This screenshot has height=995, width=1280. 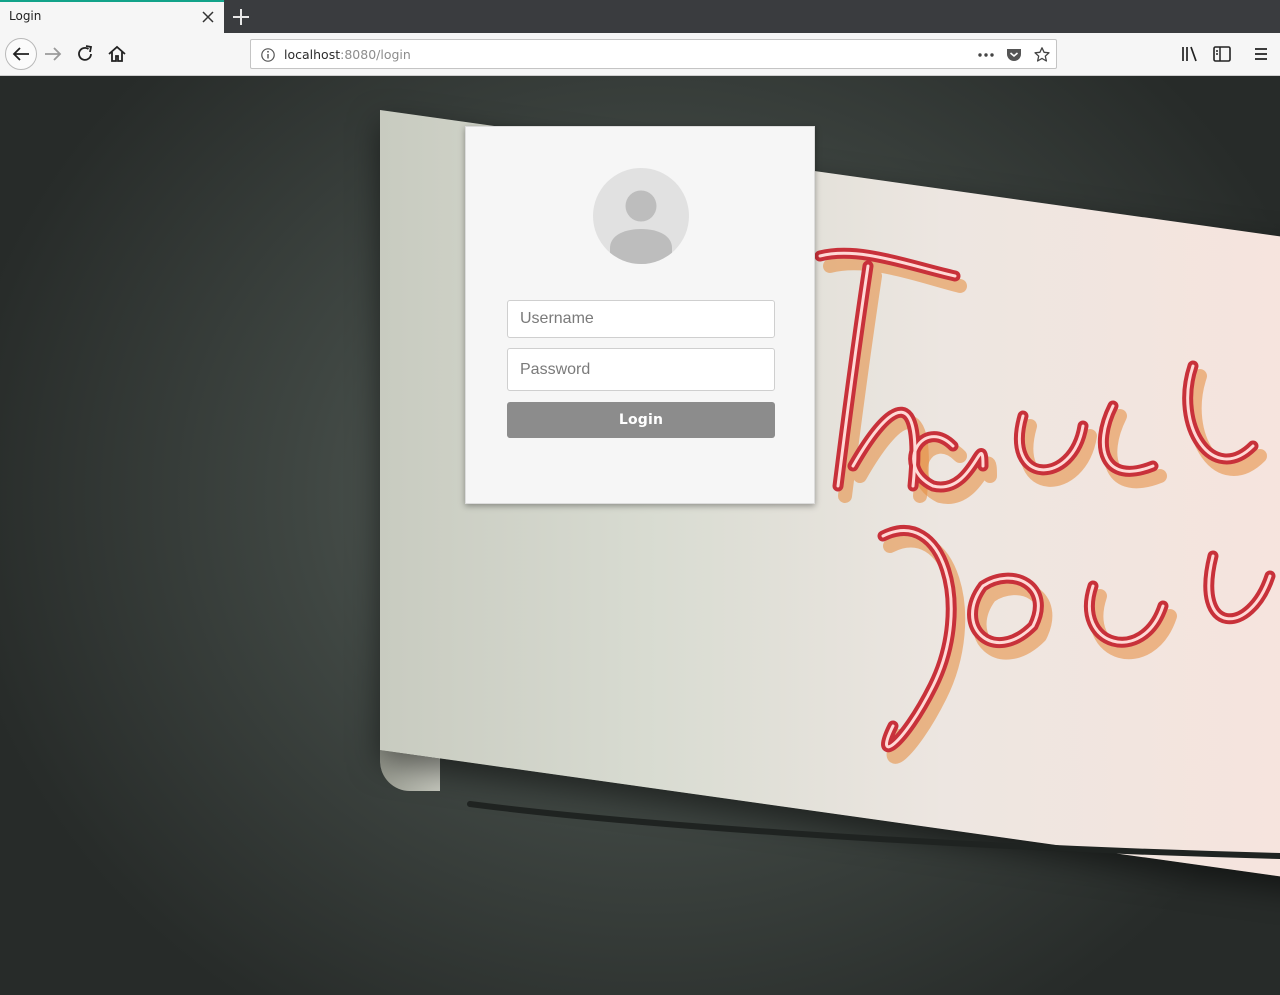 What do you see at coordinates (641, 420) in the screenshot?
I see `login-button: Login` at bounding box center [641, 420].